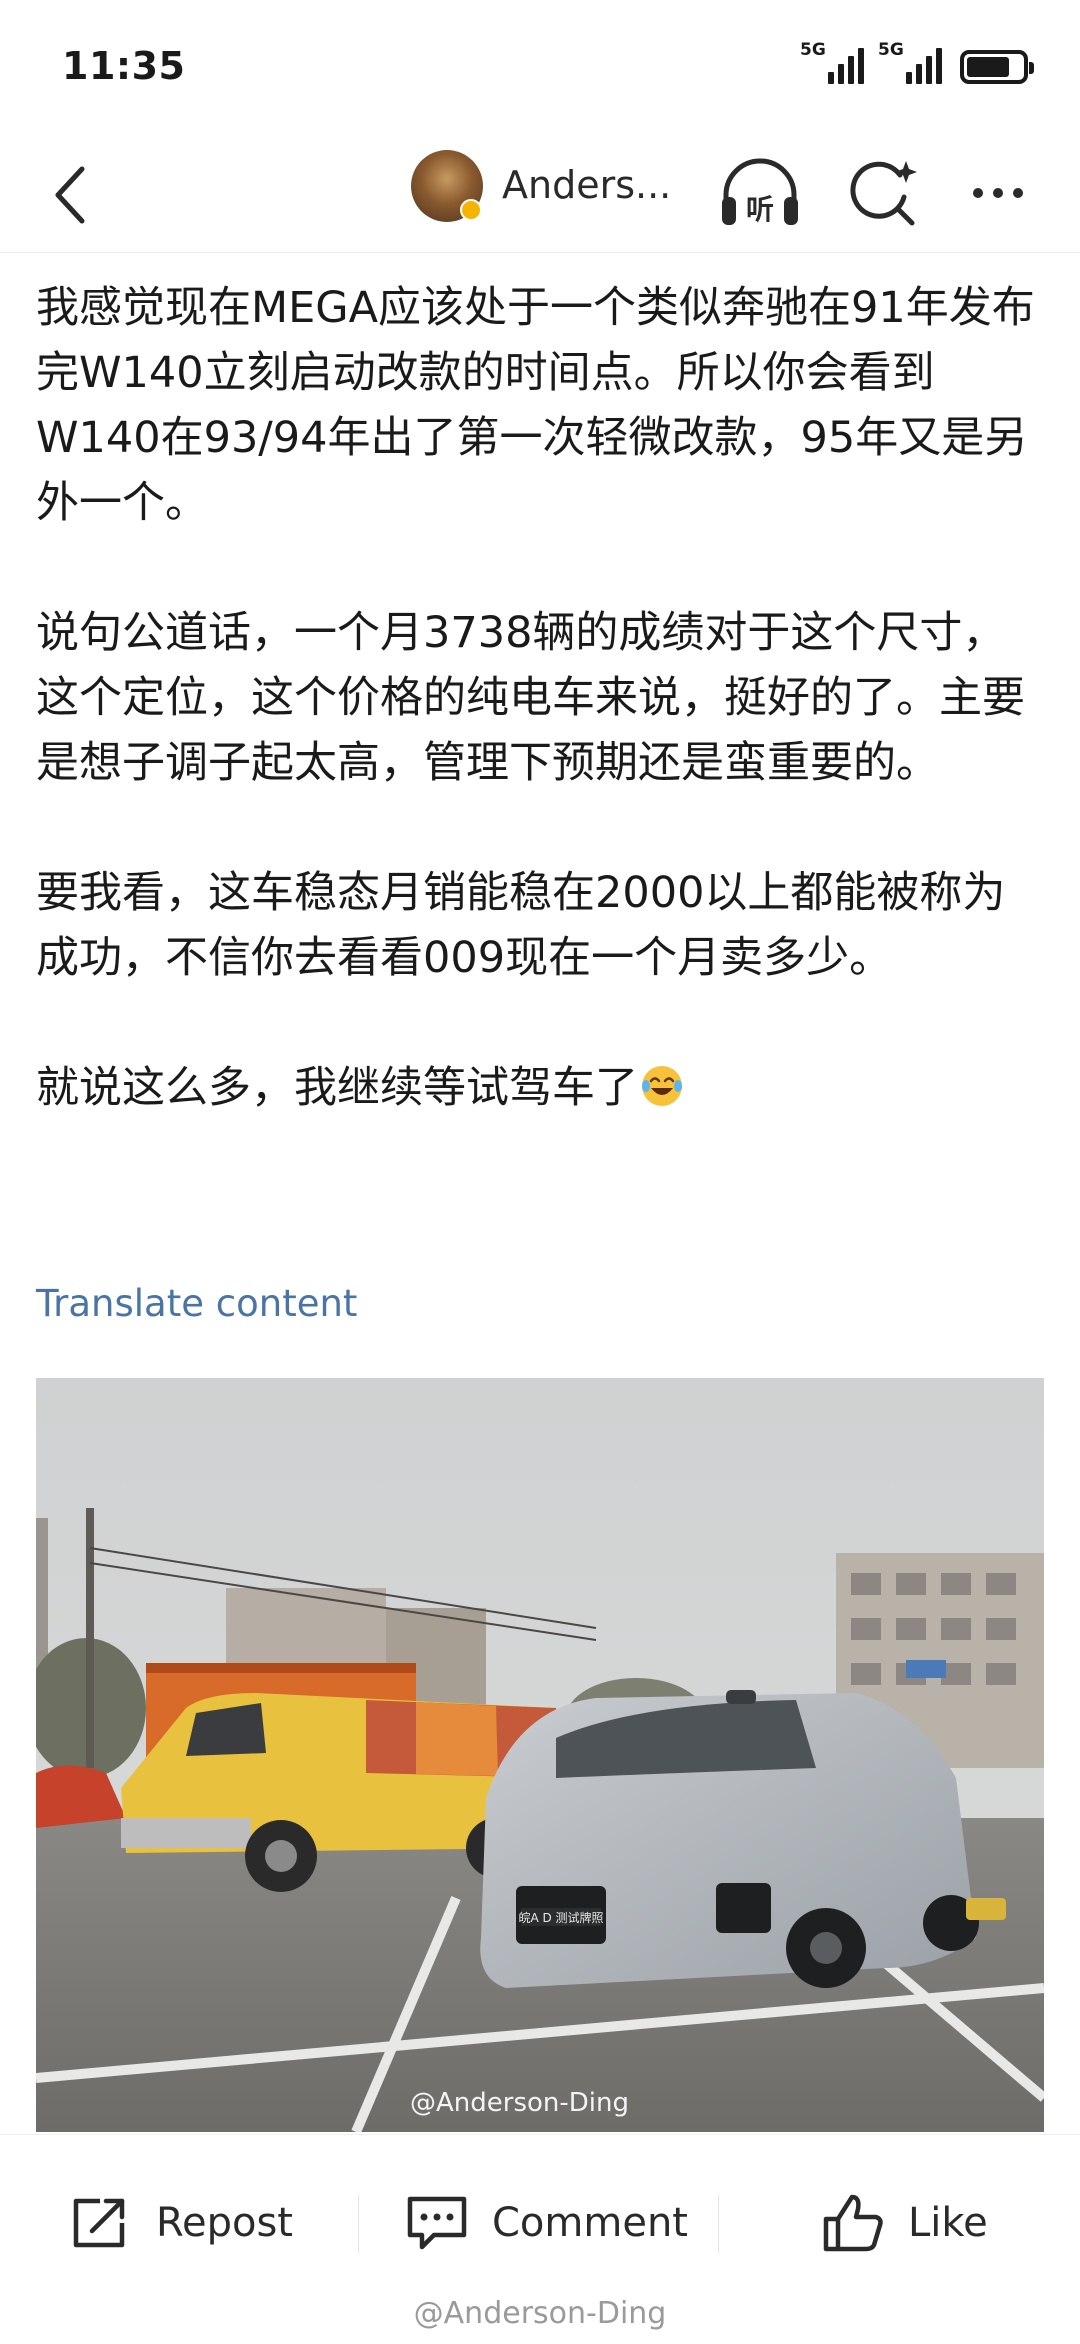  I want to click on status-icons: 5G 5G, so click(917, 62).